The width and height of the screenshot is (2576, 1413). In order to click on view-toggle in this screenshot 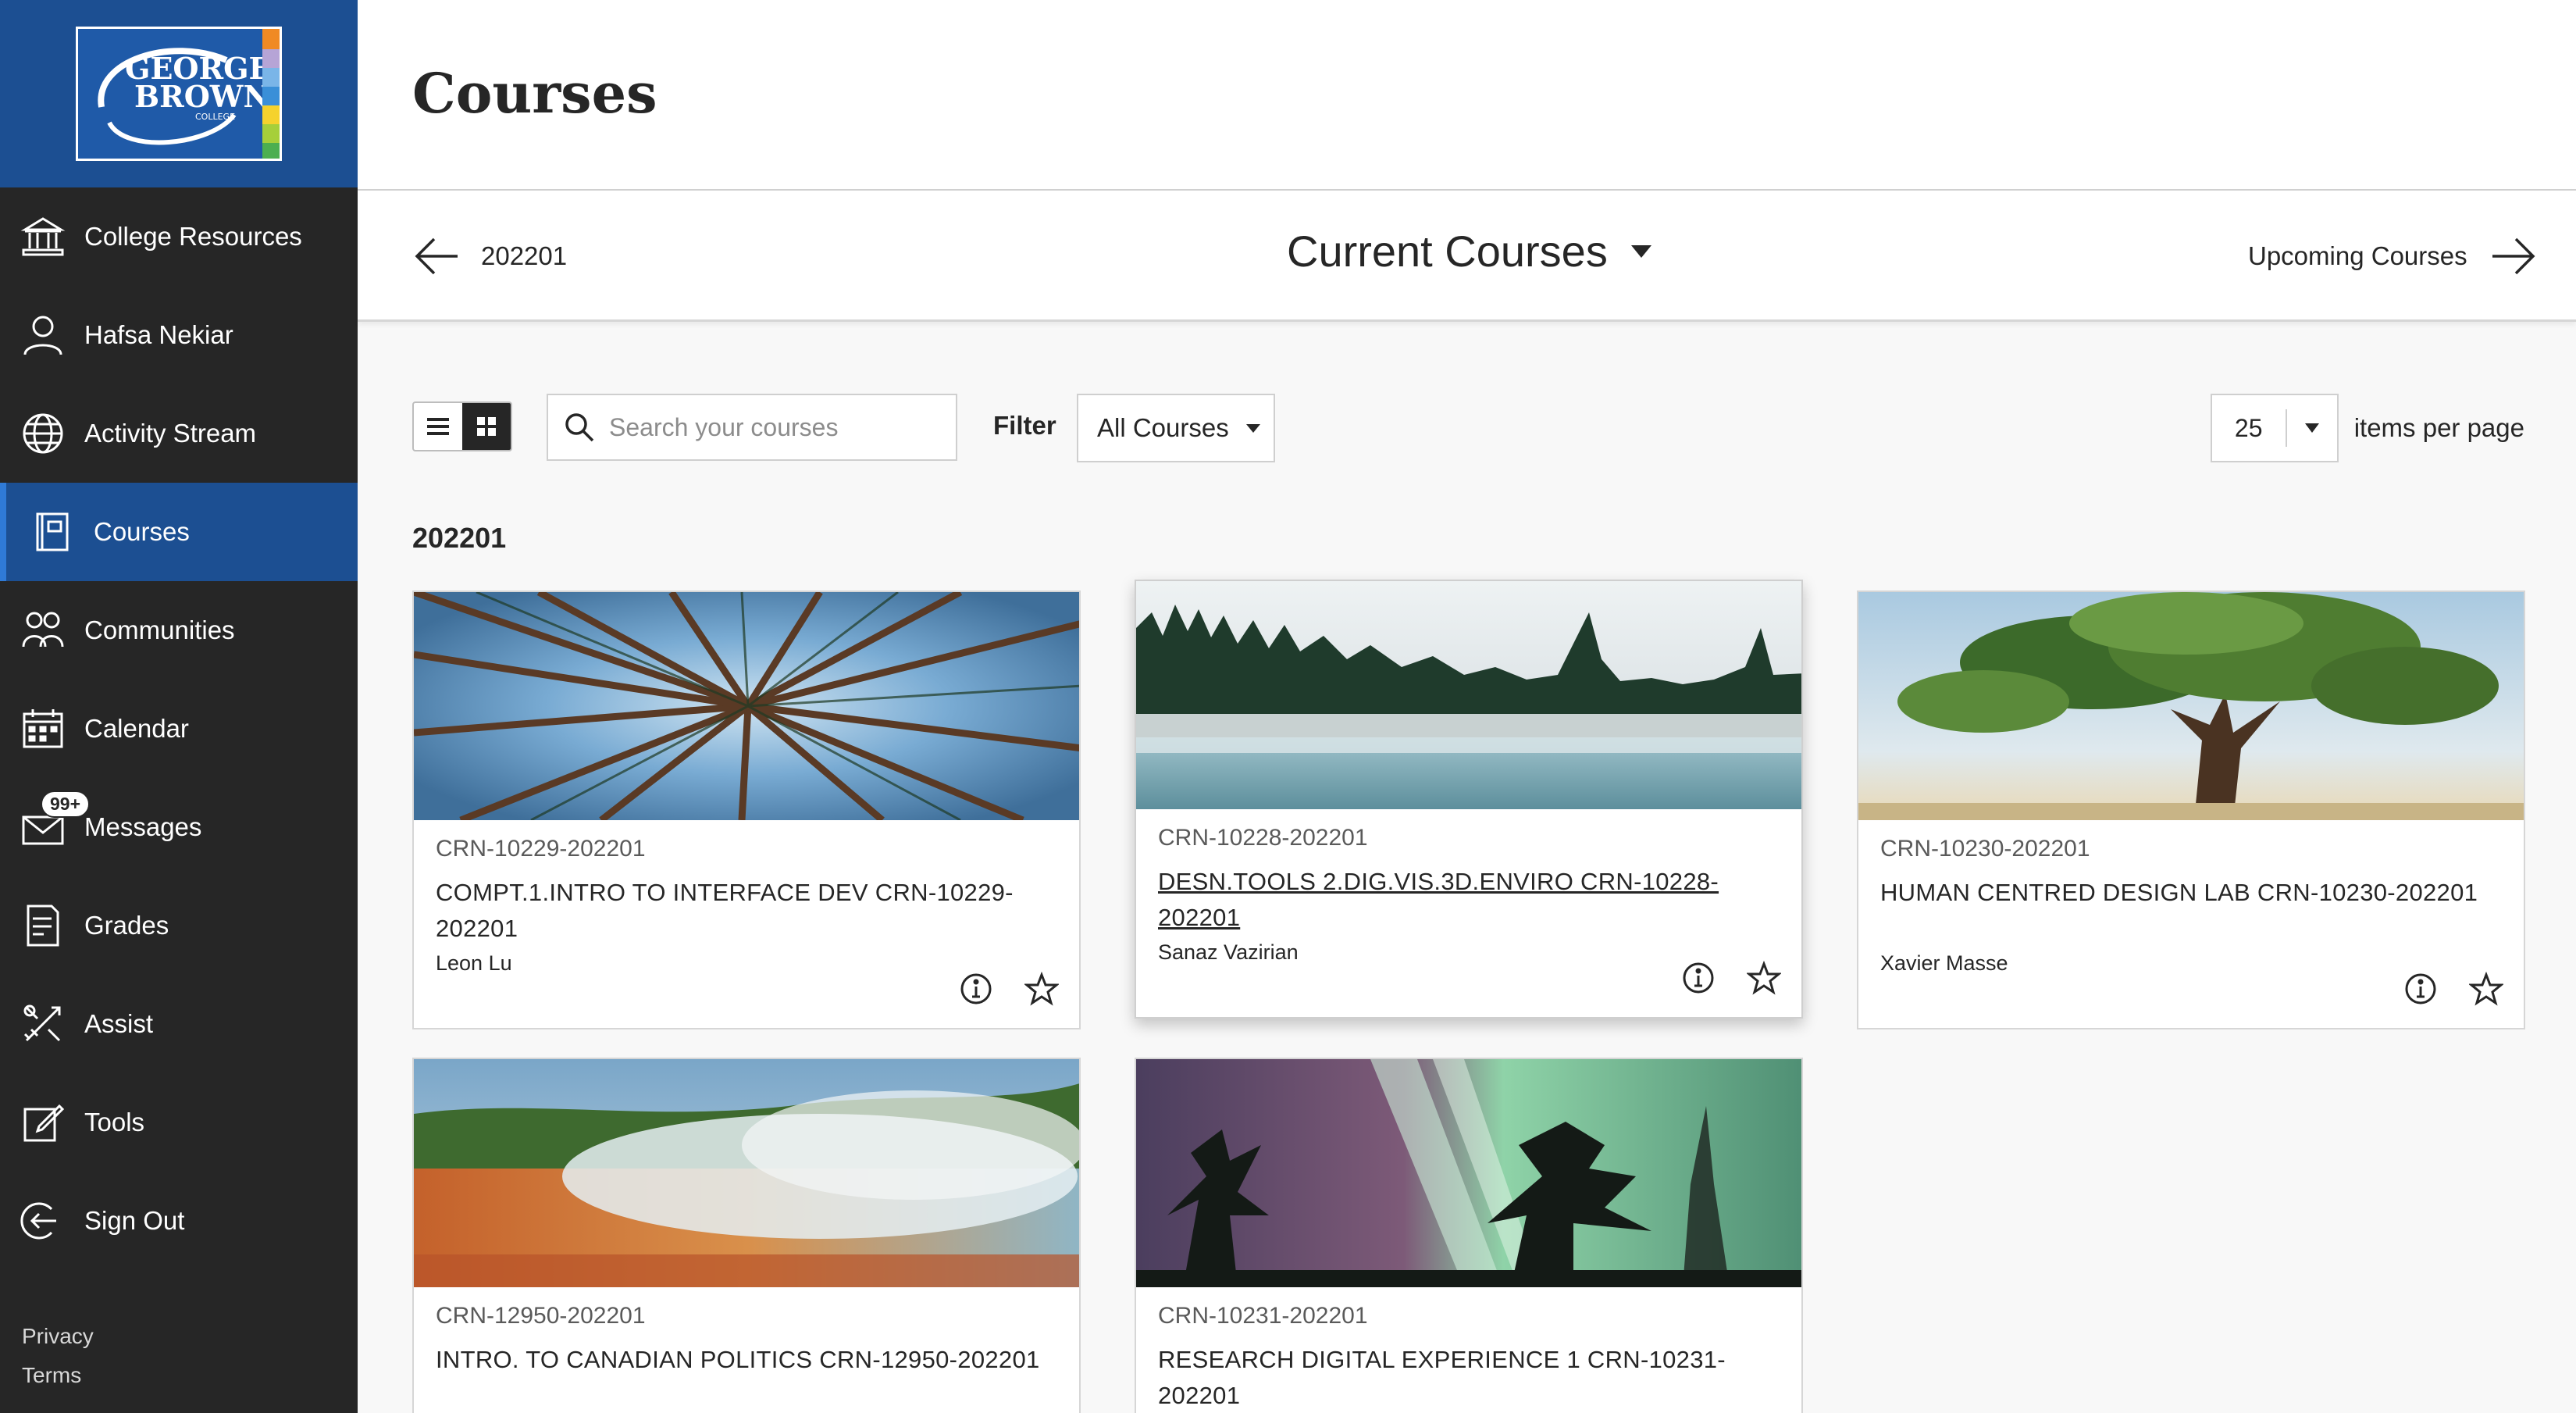, I will do `click(462, 426)`.